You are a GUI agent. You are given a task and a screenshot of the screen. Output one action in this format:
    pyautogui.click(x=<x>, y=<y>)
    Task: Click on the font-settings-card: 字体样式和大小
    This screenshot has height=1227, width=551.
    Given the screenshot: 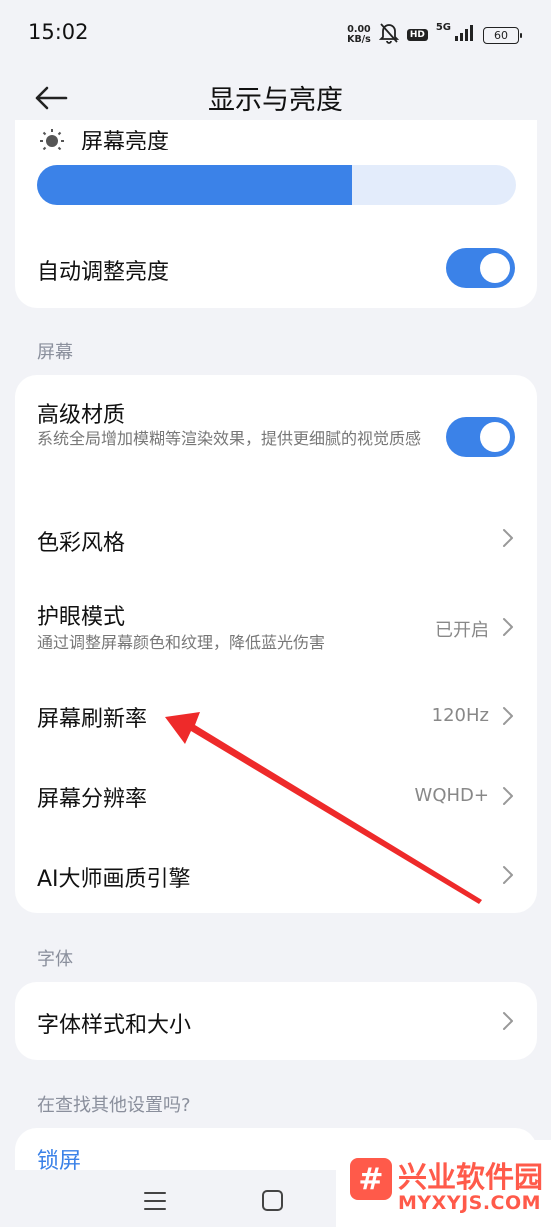 What is the action you would take?
    pyautogui.click(x=276, y=1021)
    